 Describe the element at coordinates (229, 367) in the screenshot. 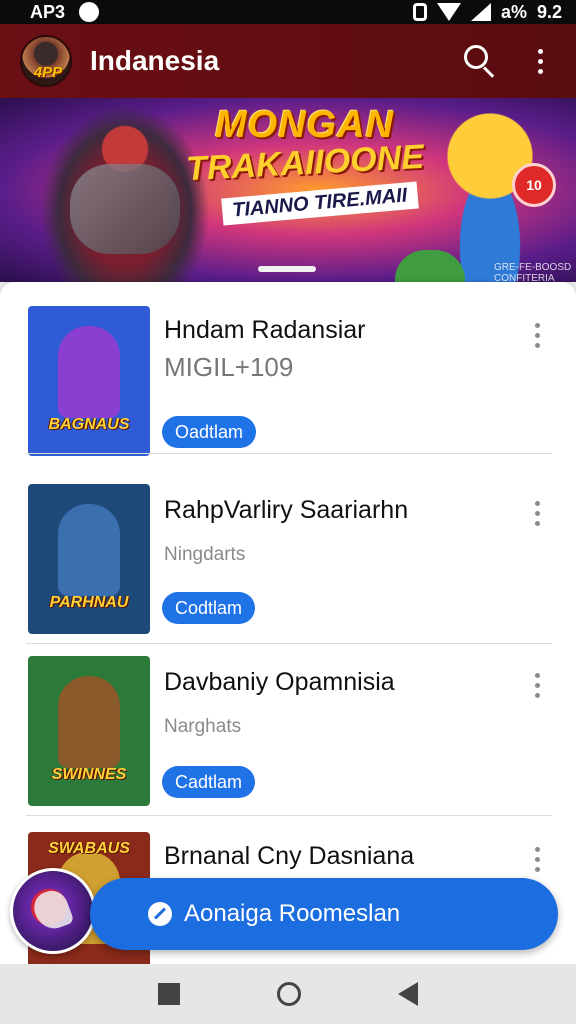

I see `item-subtitle: MIGIL+109` at that location.